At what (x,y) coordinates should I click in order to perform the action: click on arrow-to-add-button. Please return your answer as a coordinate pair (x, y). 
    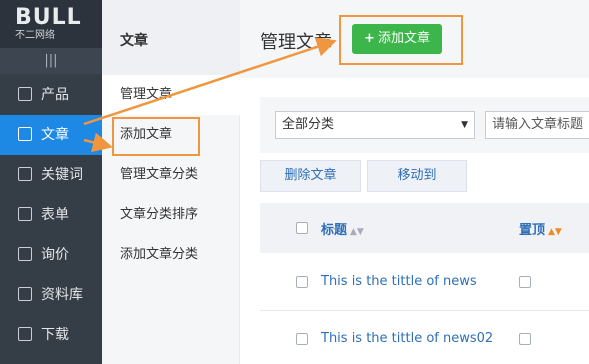
    Looking at the image, I should click on (210, 81).